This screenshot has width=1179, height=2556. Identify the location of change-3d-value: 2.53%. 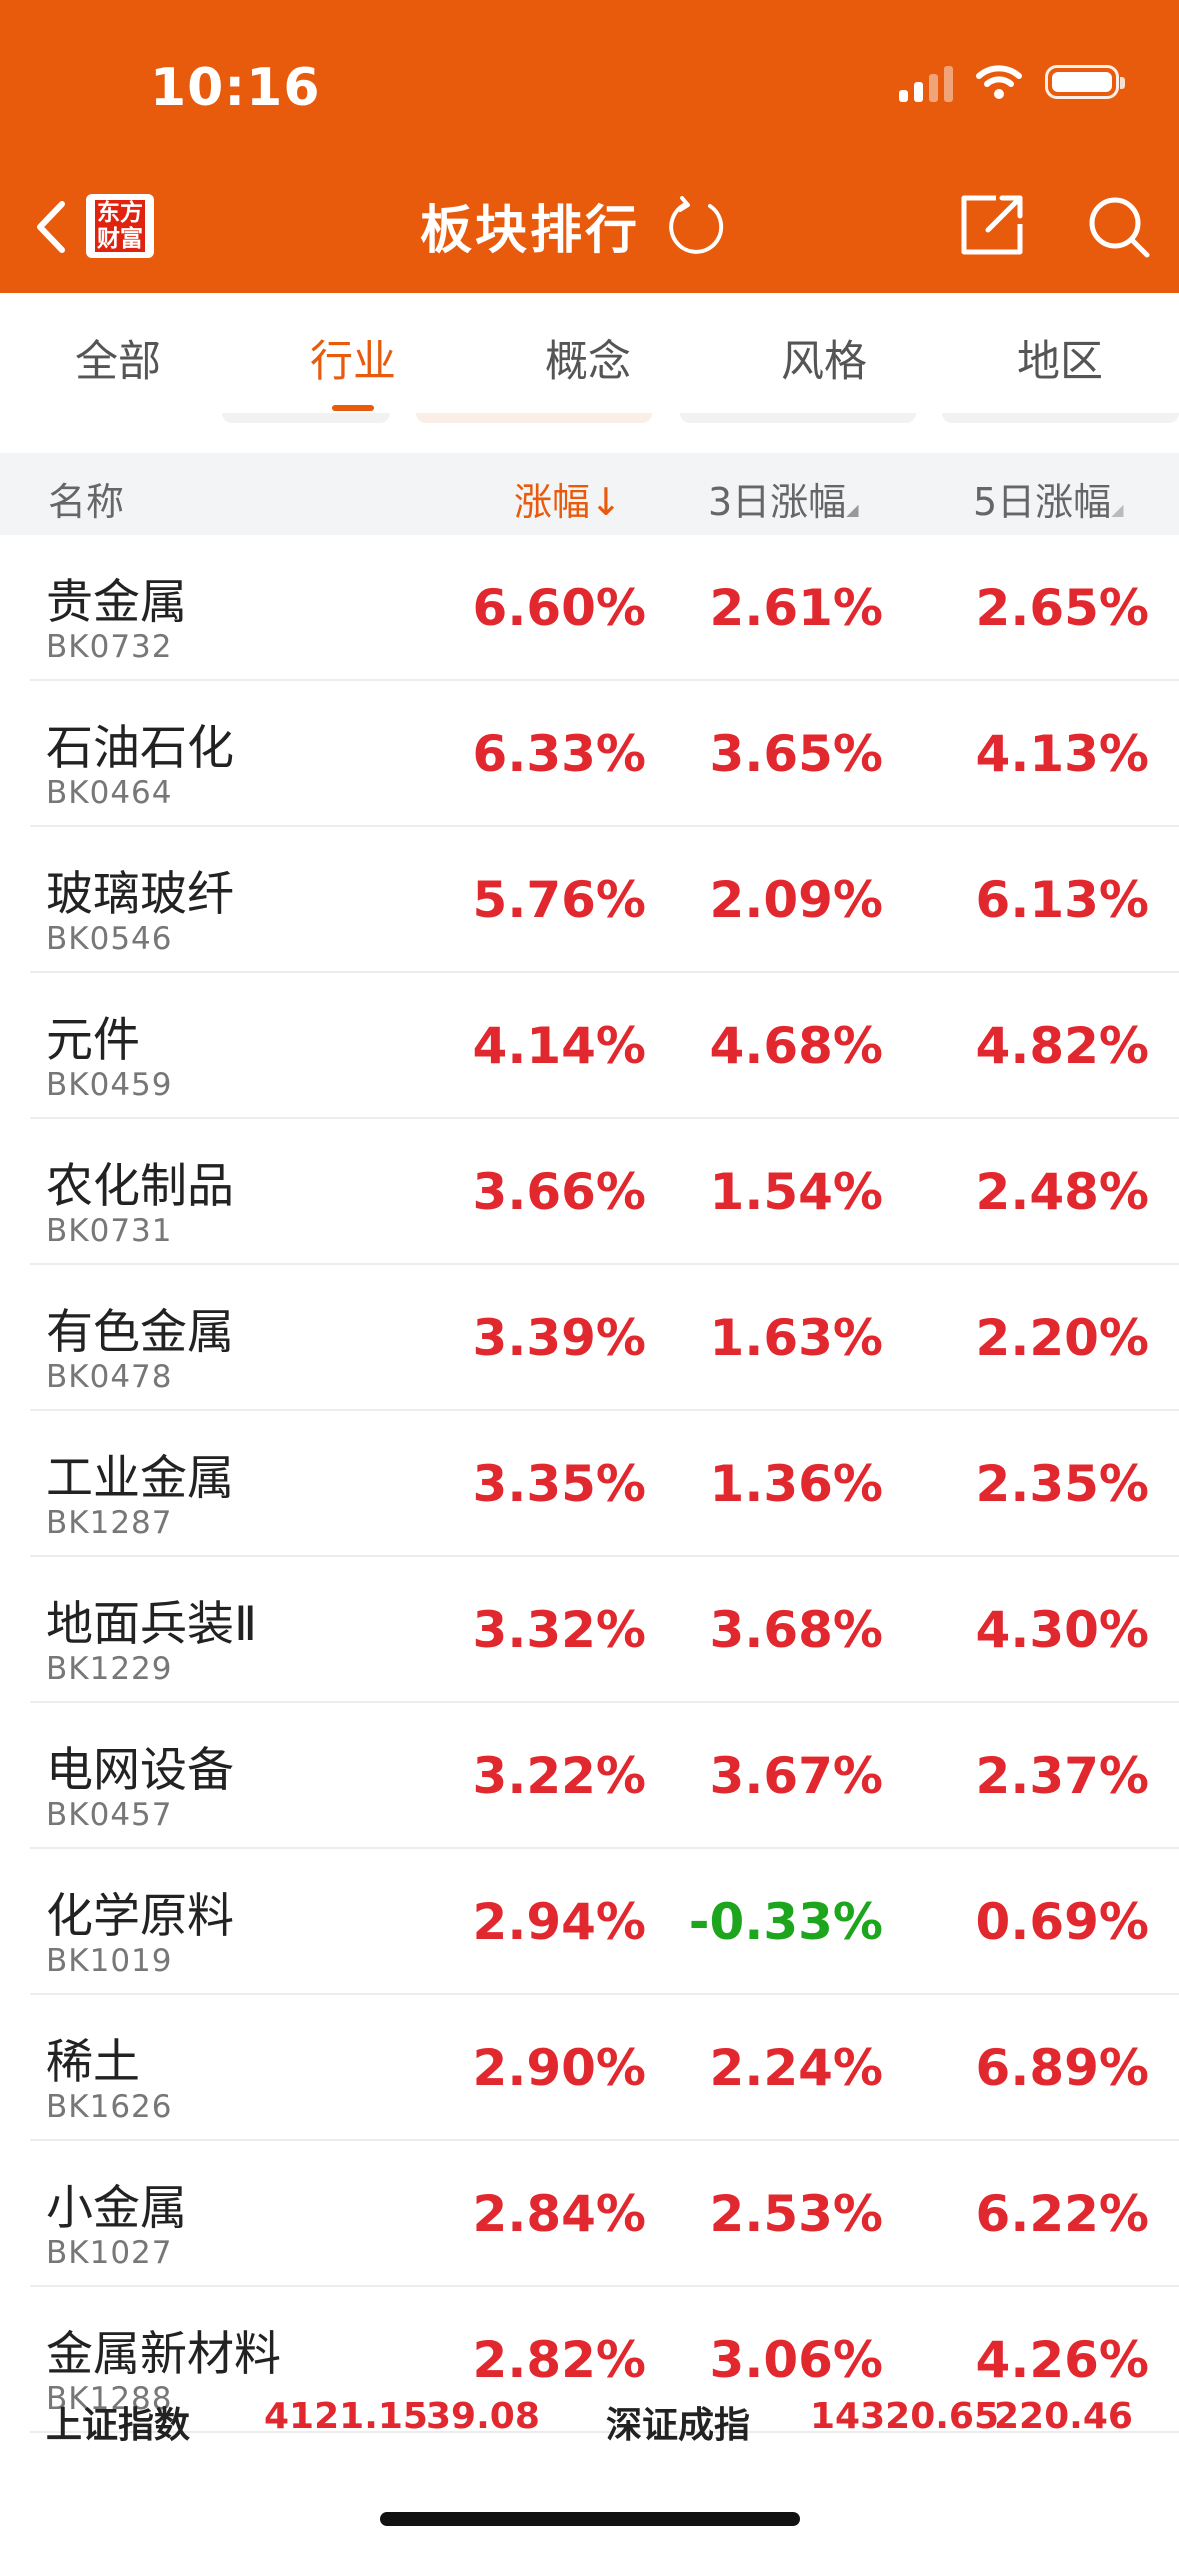
(796, 2214).